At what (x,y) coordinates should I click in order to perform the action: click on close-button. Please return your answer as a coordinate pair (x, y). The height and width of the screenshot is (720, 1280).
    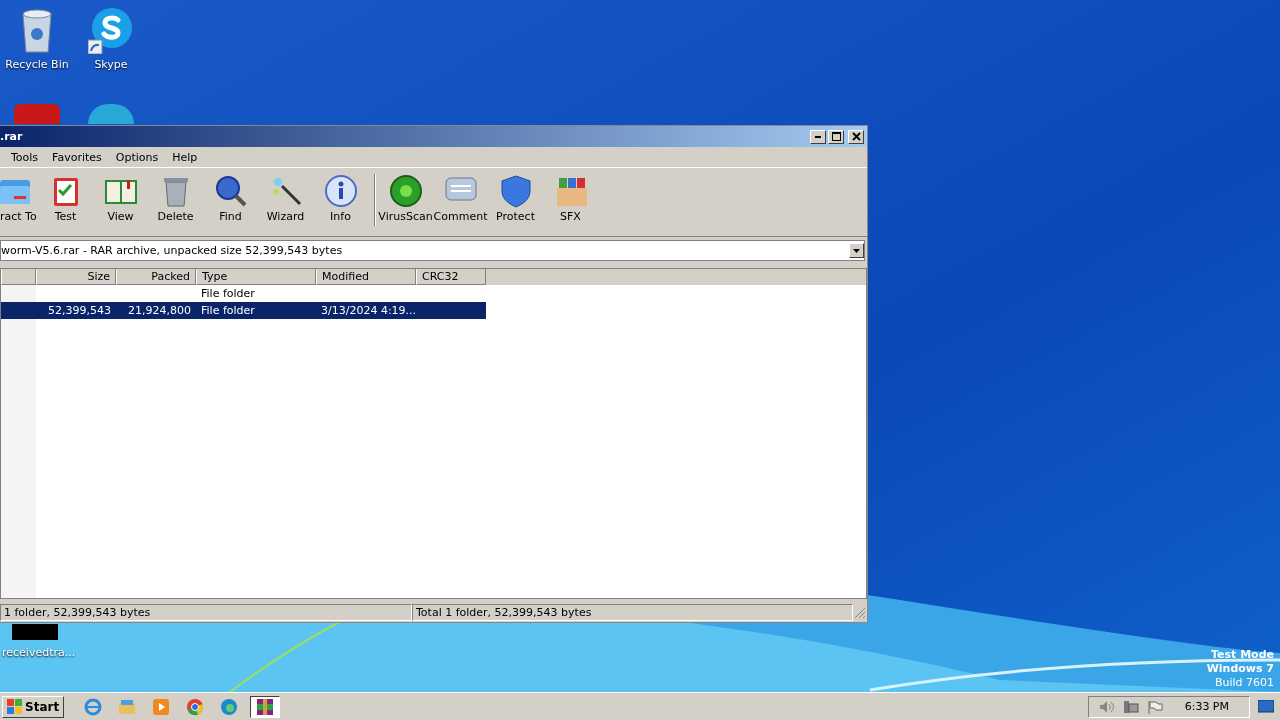
    Looking at the image, I should click on (856, 136).